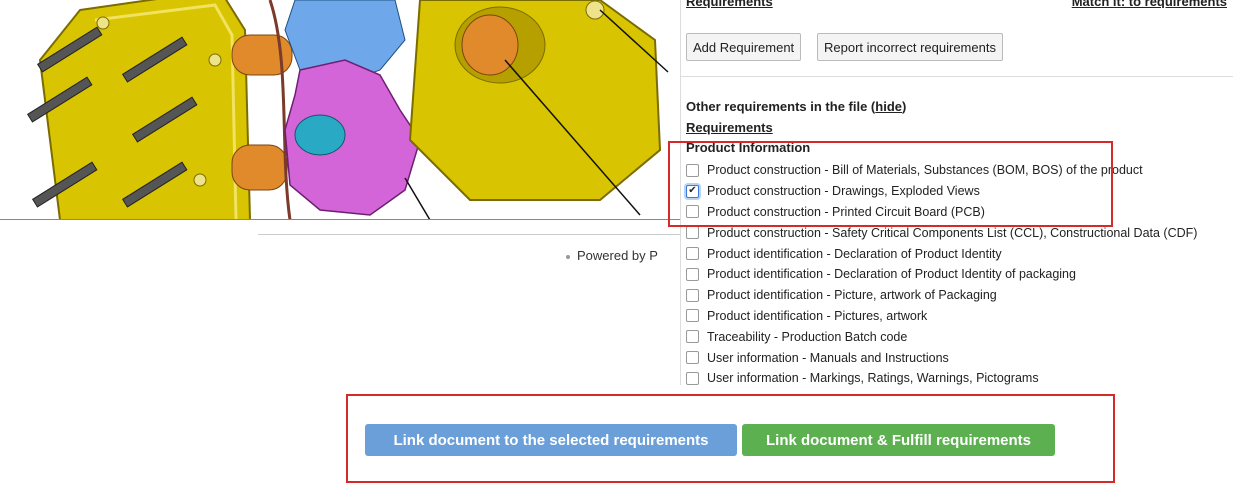 The height and width of the screenshot is (486, 1233). Describe the element at coordinates (612, 255) in the screenshot. I see `powered-by-text: Powered by P` at that location.